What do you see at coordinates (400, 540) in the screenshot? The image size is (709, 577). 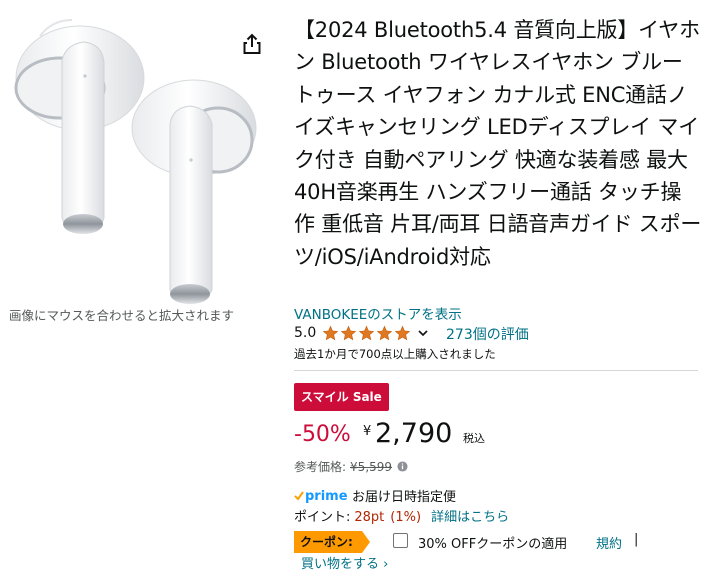 I see `coupon-checkbox` at bounding box center [400, 540].